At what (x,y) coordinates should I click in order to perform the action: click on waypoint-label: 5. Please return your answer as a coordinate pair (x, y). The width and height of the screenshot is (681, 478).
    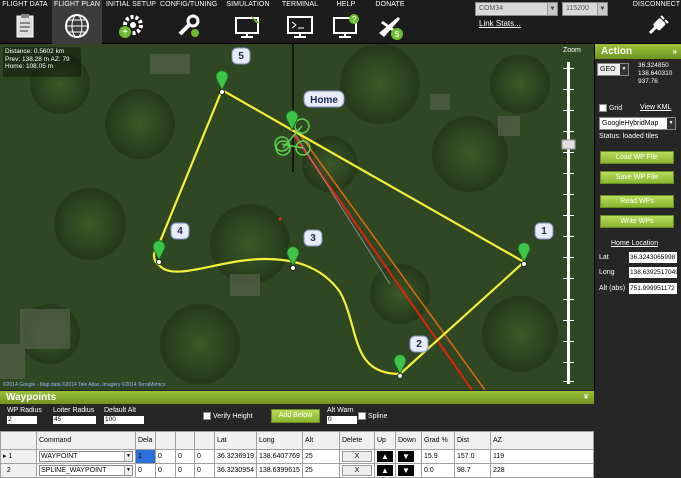
    Looking at the image, I should click on (241, 56).